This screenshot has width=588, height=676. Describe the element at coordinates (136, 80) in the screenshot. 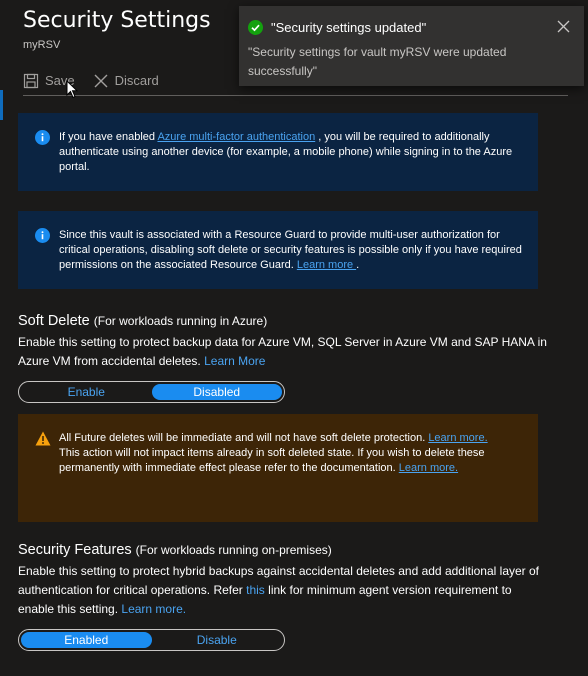

I see `discard-label: Discard` at that location.